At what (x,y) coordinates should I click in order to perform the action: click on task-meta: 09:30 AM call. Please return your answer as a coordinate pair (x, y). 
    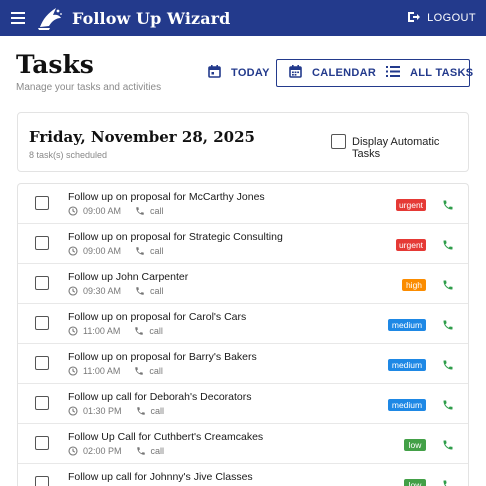
    Looking at the image, I should click on (116, 291).